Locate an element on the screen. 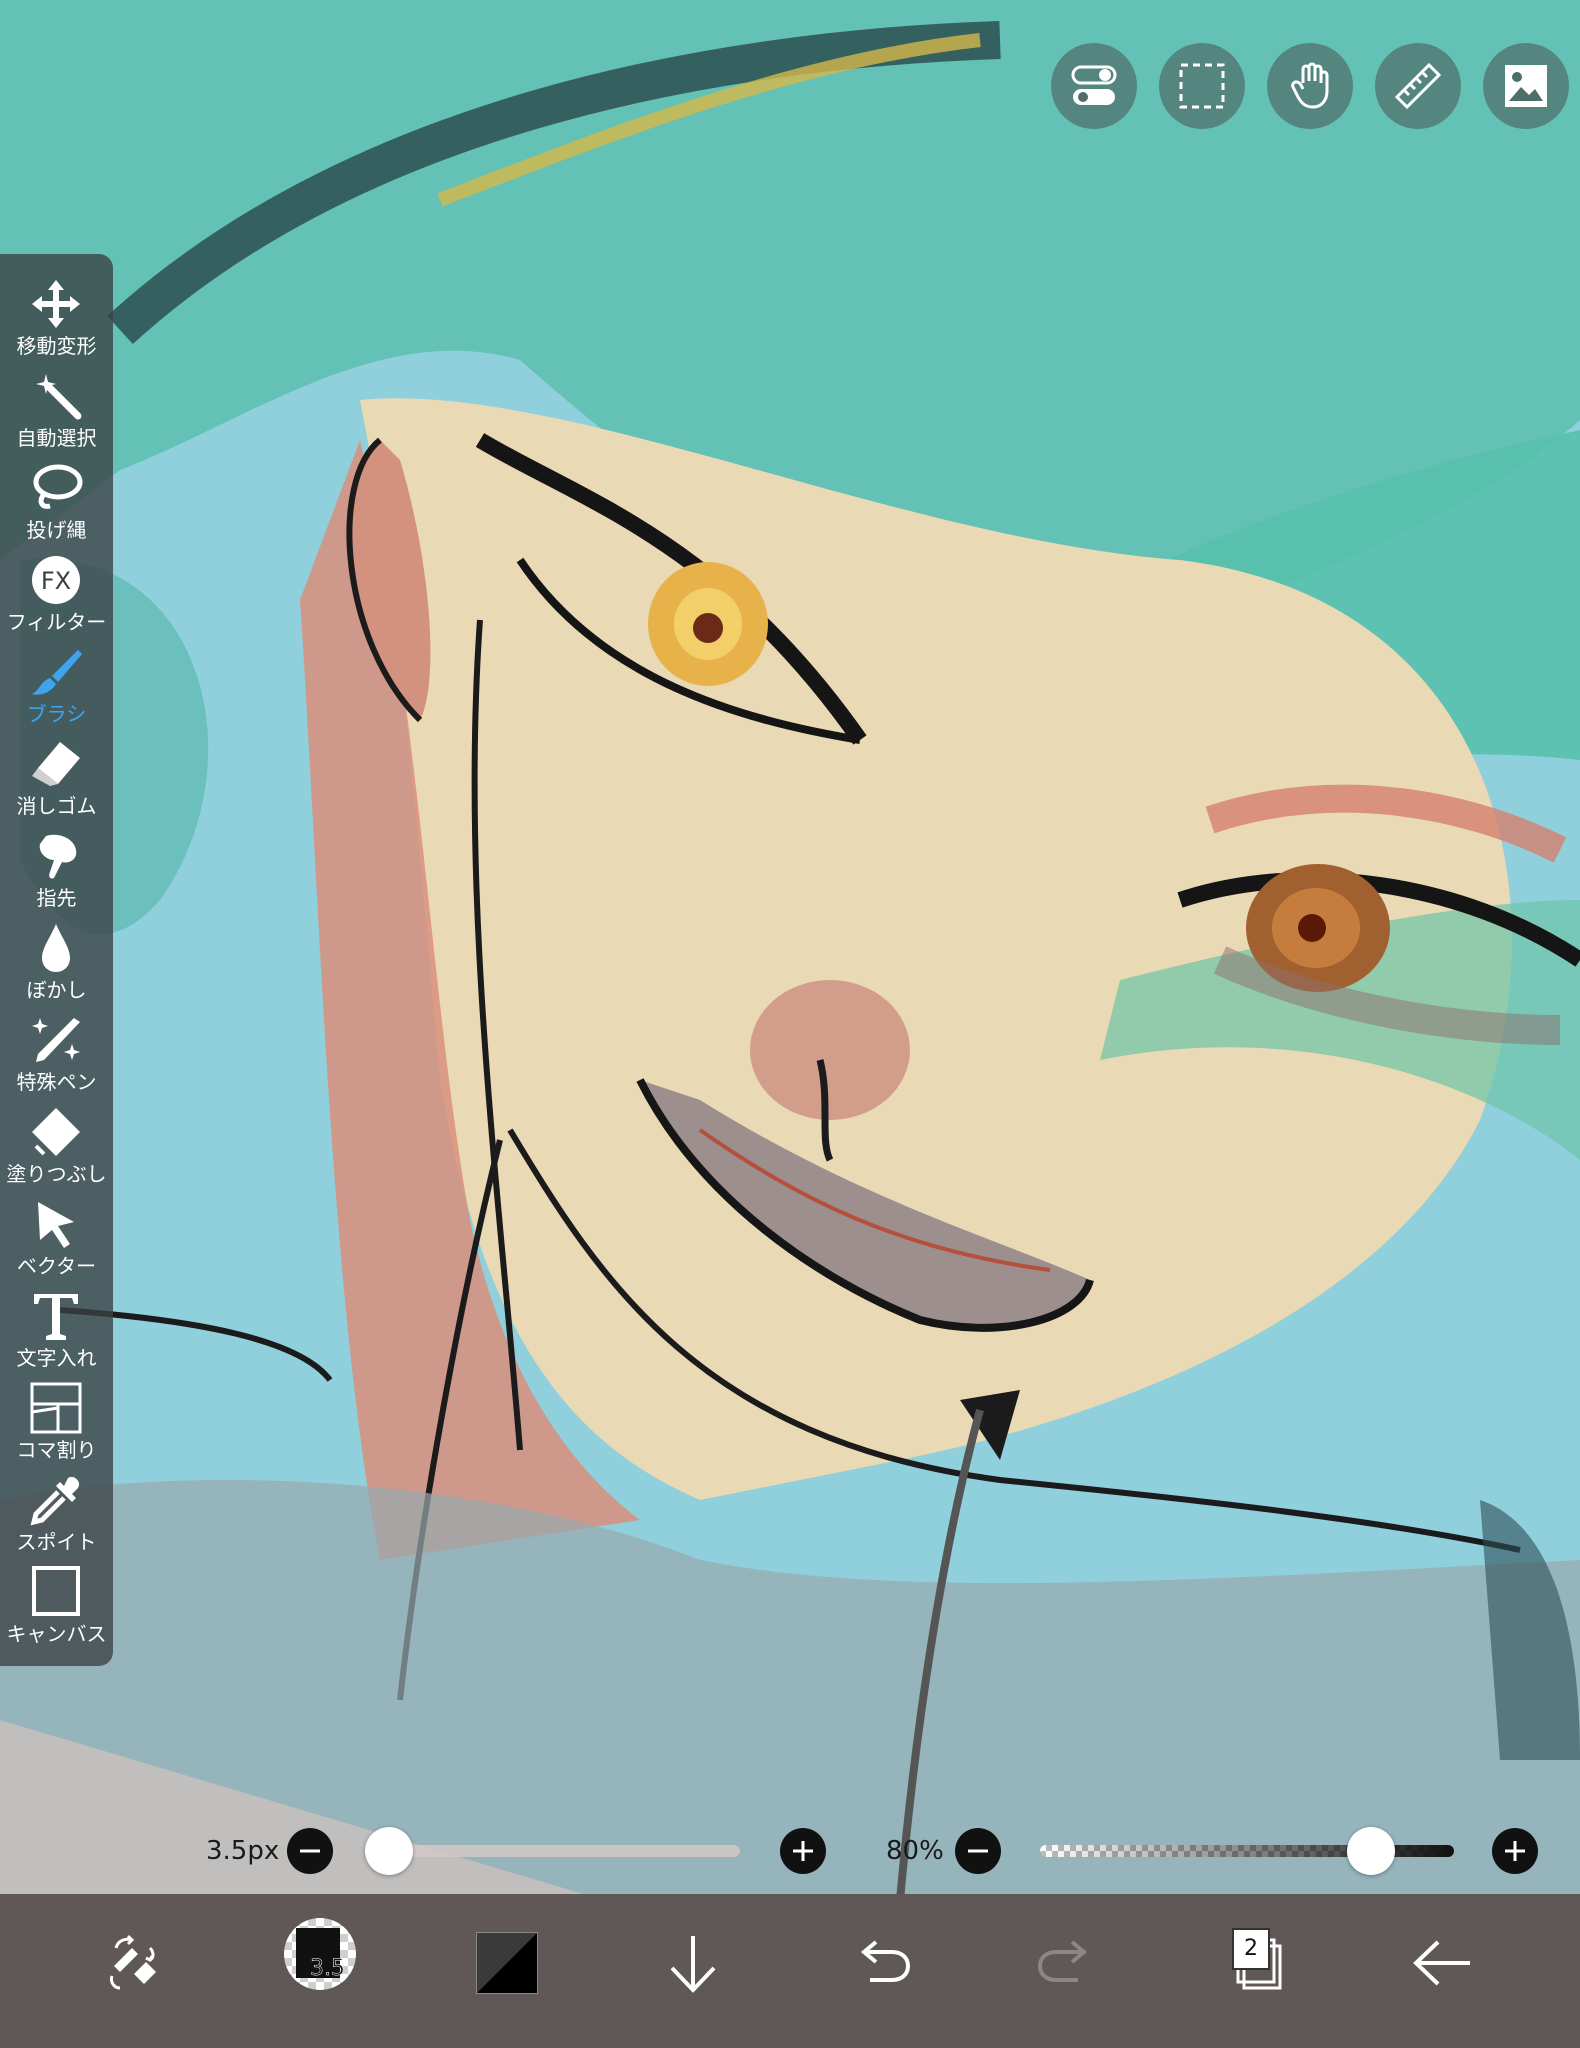 The width and height of the screenshot is (1580, 2048). tool-lasso: 投げ縄 is located at coordinates (56, 504).